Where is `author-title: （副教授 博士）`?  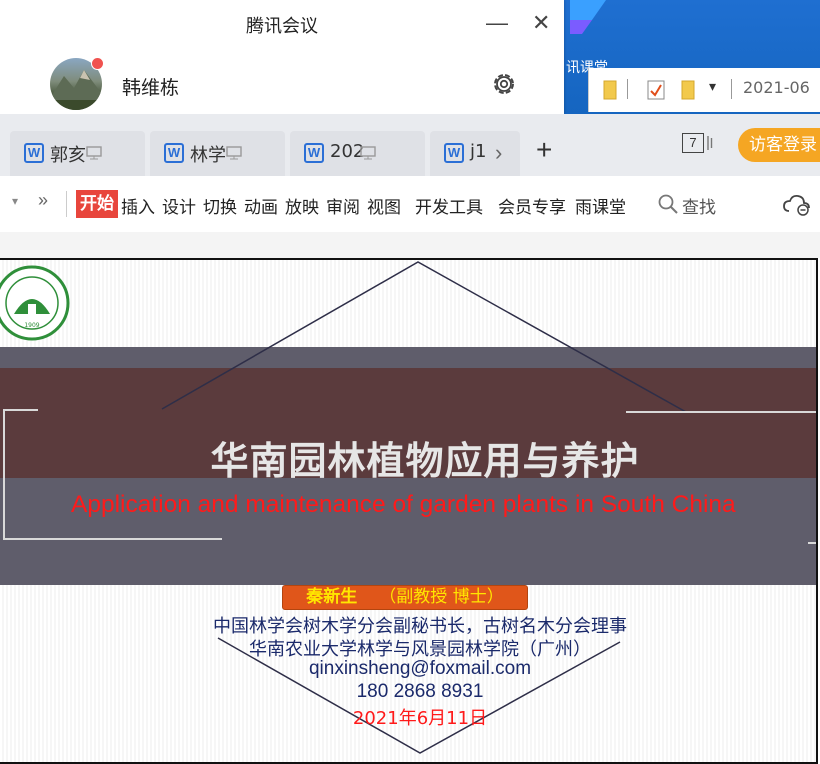
author-title: （副教授 博士） is located at coordinates (441, 597).